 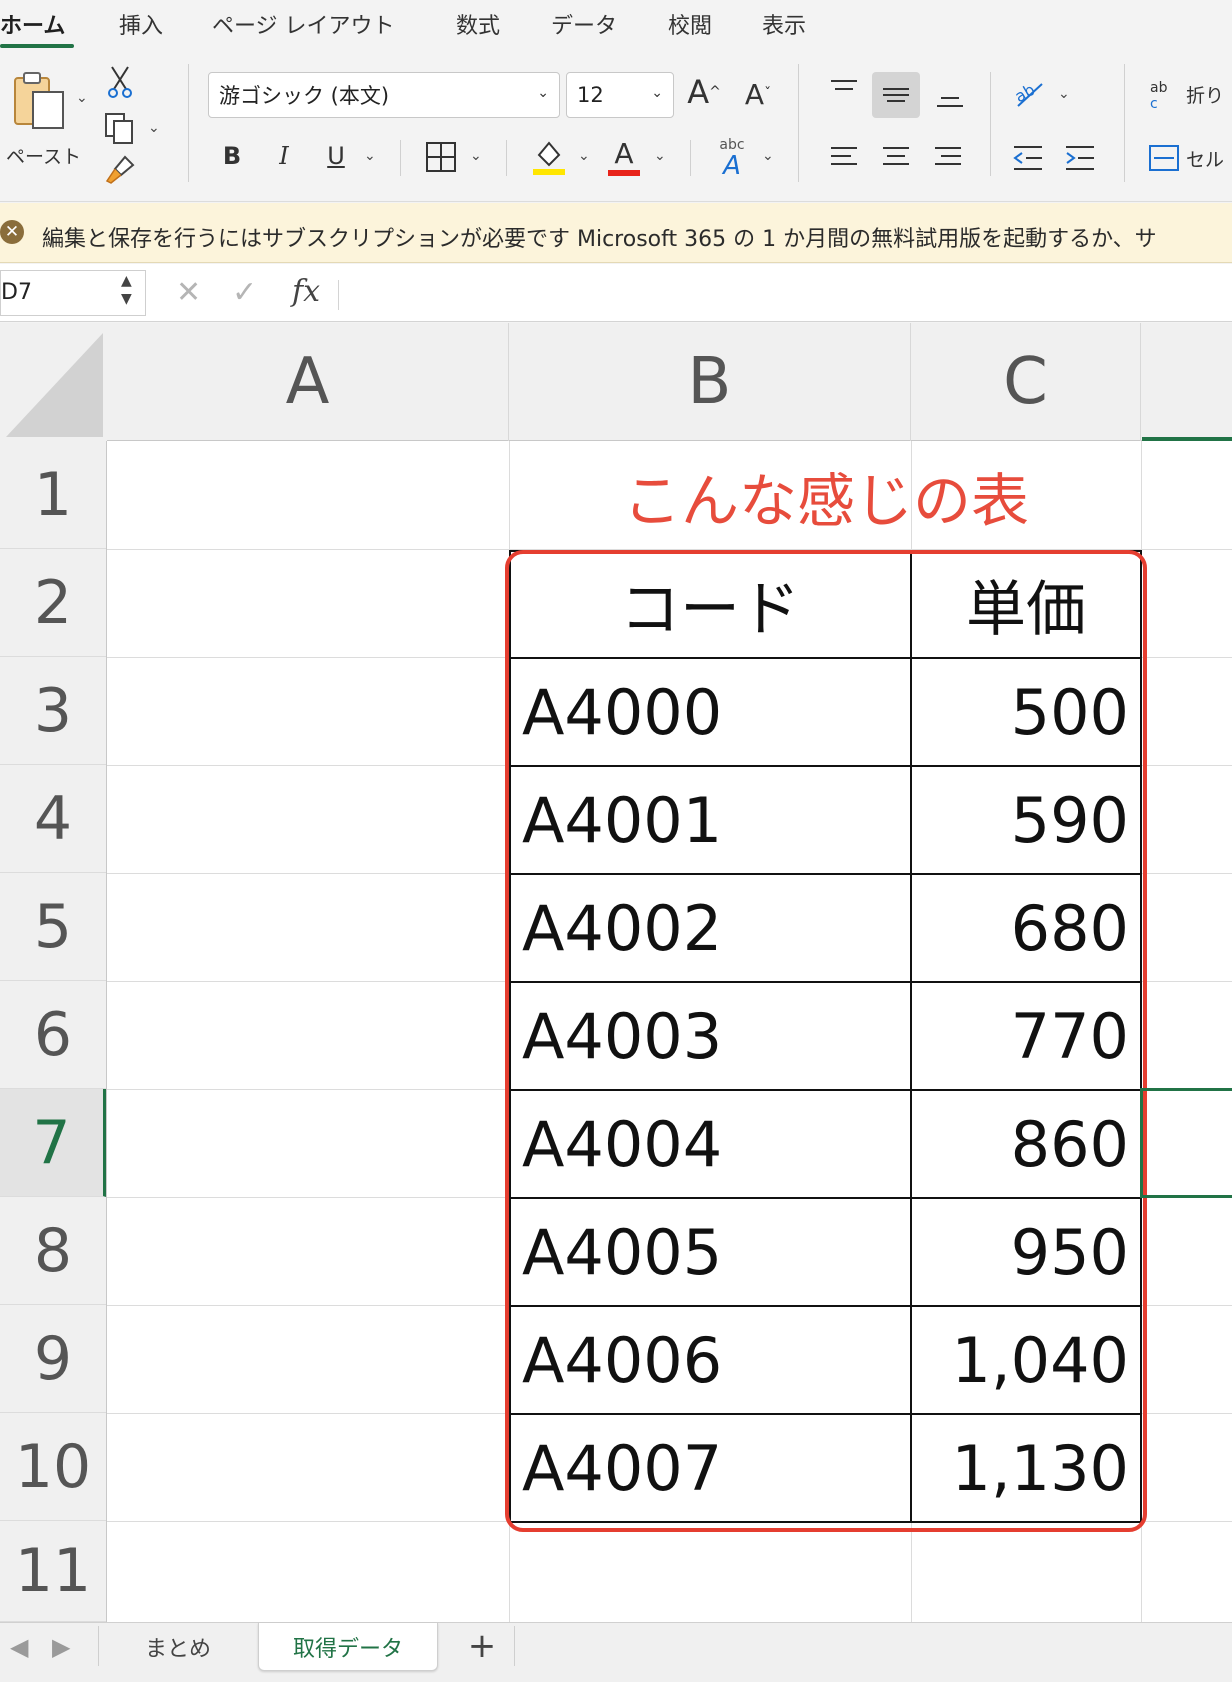 What do you see at coordinates (53, 1035) in the screenshot?
I see `row-header-6: 6` at bounding box center [53, 1035].